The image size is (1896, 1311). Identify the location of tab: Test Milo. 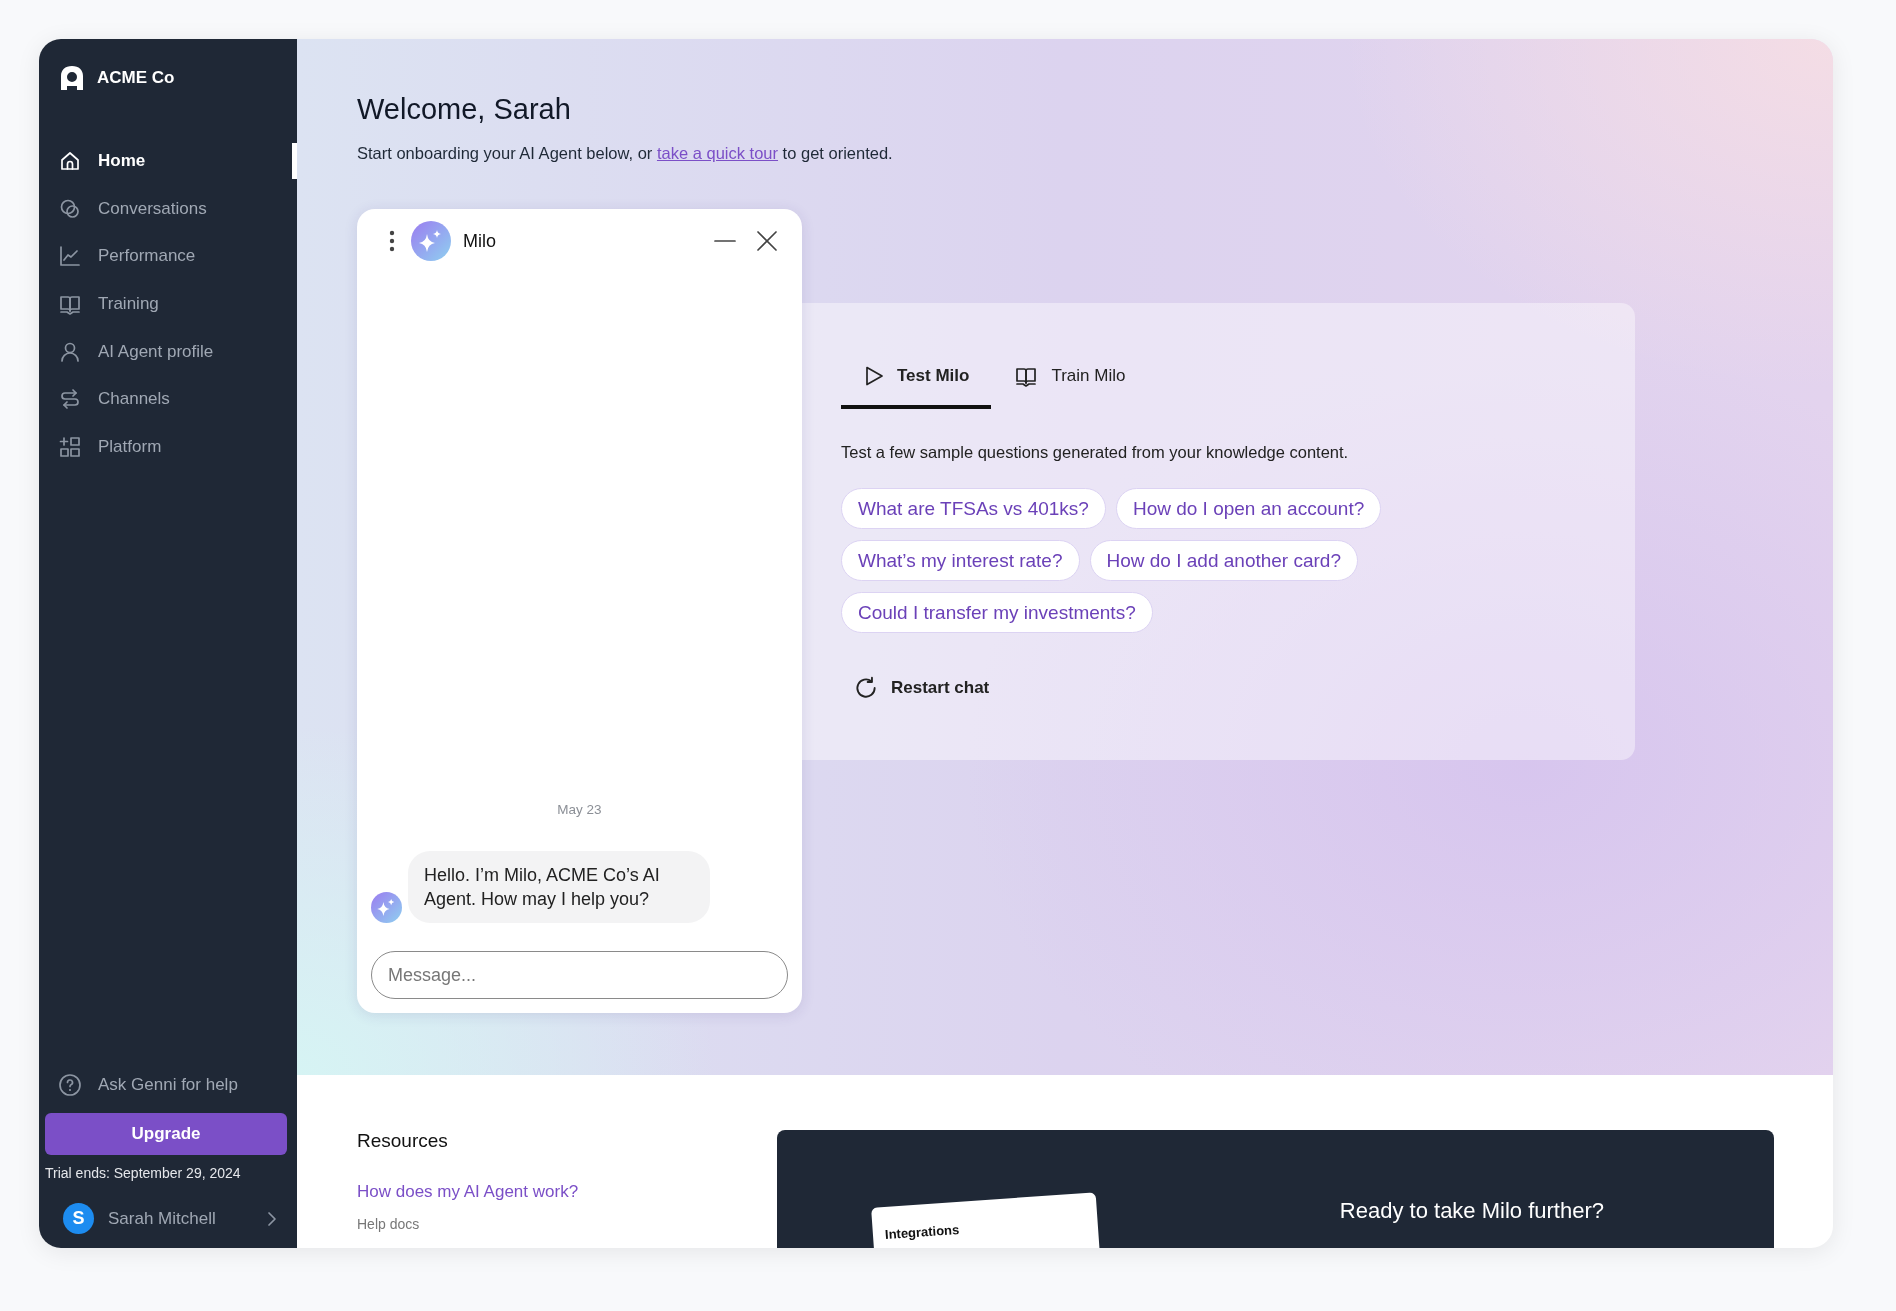
(916, 378).